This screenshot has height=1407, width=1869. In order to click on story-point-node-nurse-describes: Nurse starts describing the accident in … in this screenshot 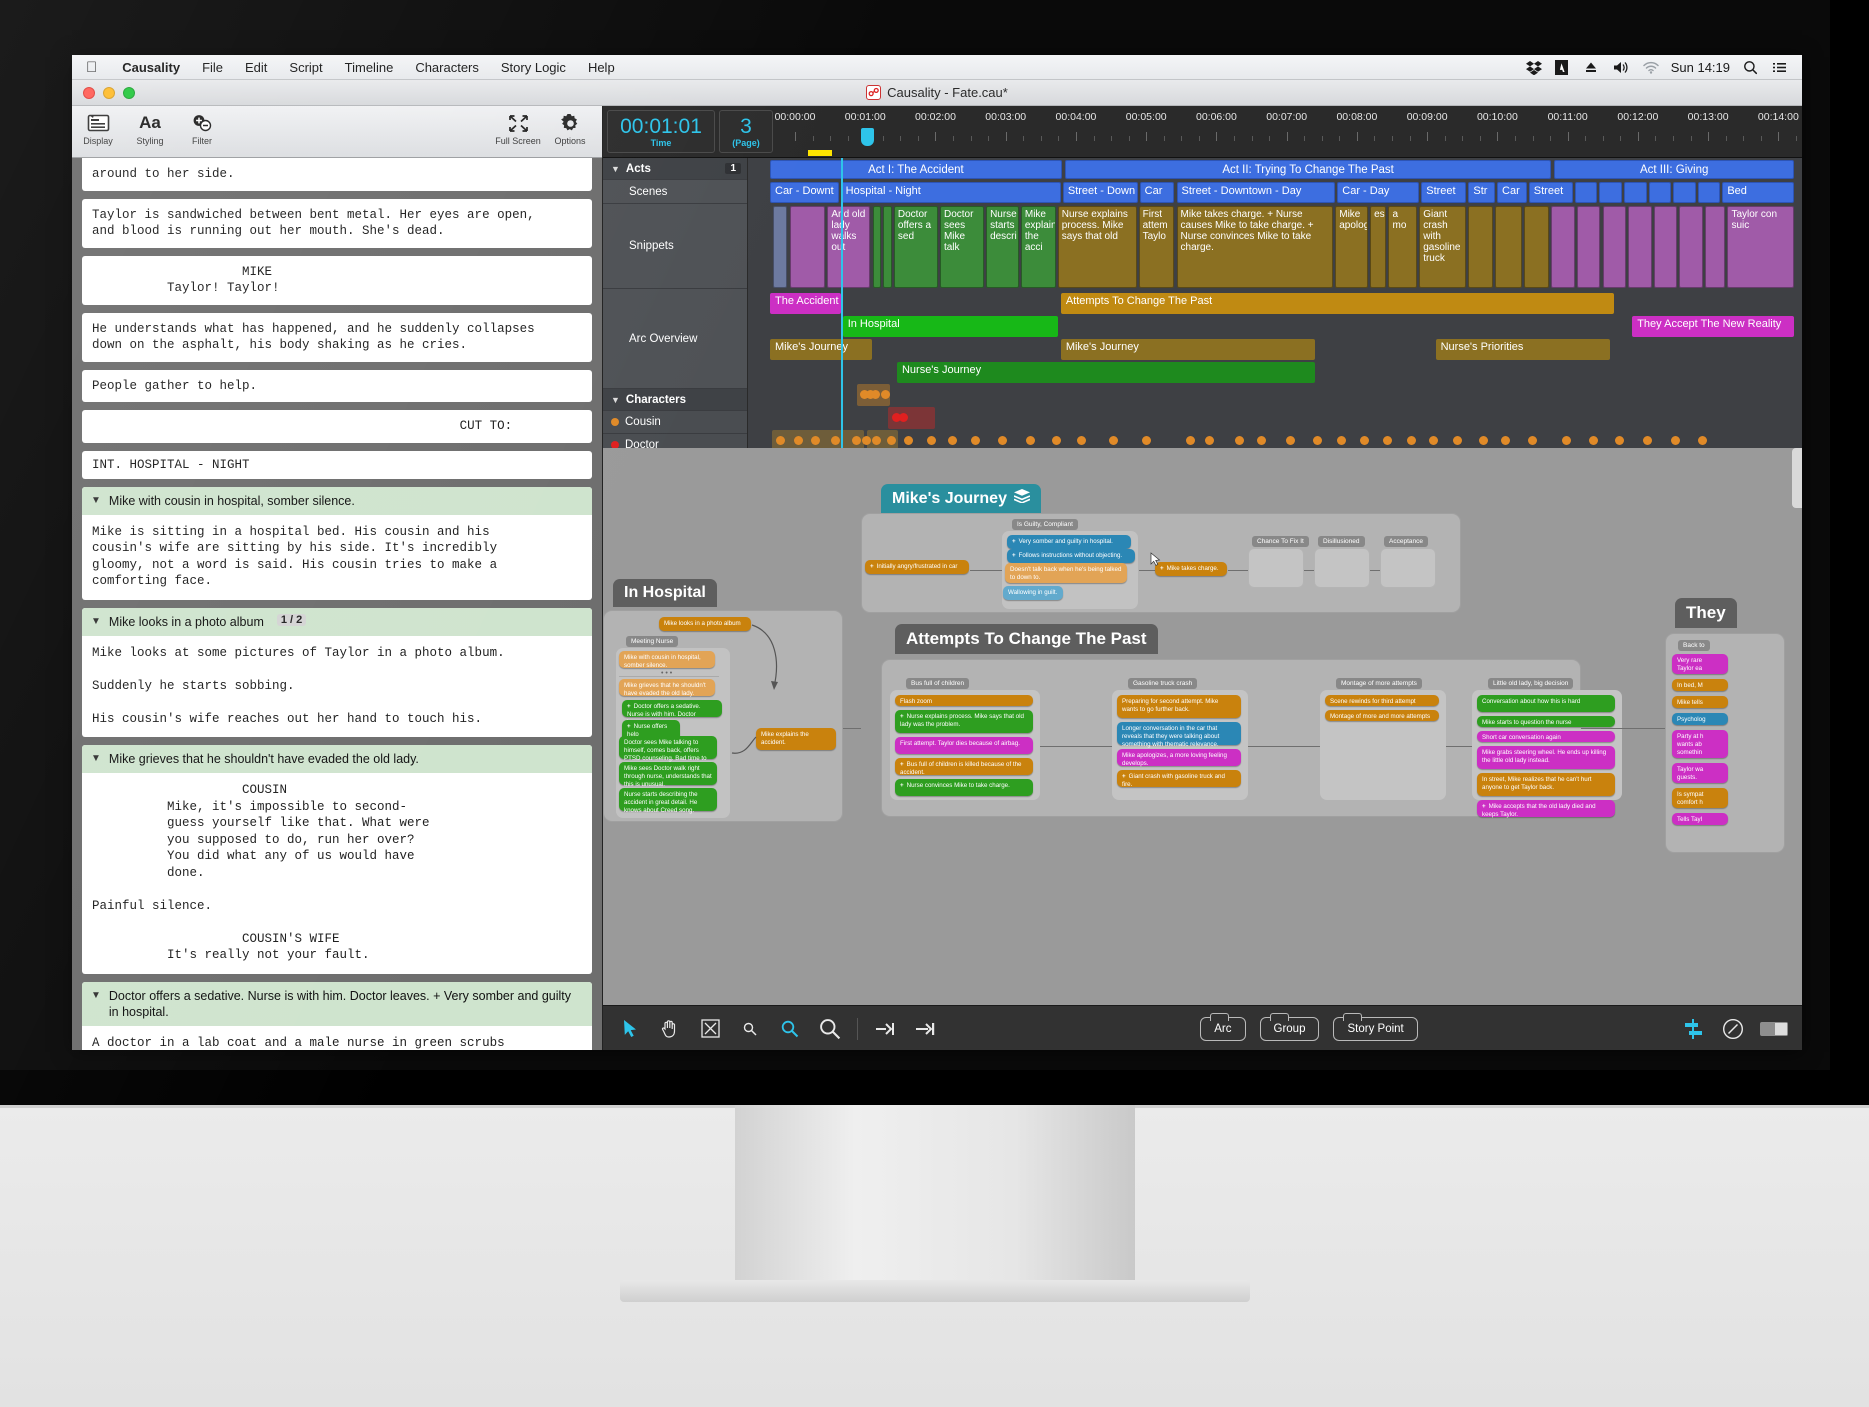, I will do `click(668, 801)`.